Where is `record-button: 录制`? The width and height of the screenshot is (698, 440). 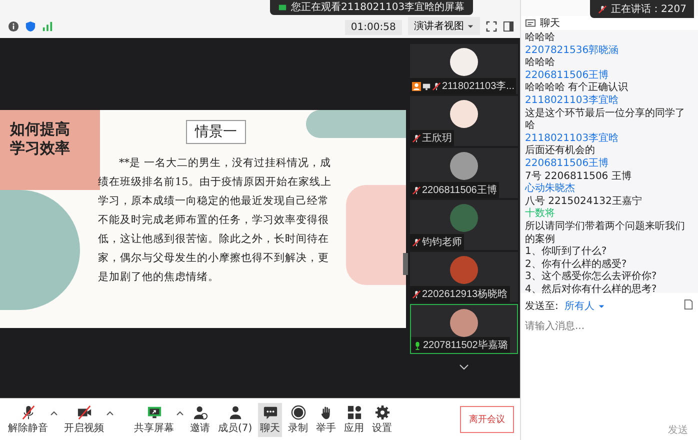 record-button: 录制 is located at coordinates (298, 419).